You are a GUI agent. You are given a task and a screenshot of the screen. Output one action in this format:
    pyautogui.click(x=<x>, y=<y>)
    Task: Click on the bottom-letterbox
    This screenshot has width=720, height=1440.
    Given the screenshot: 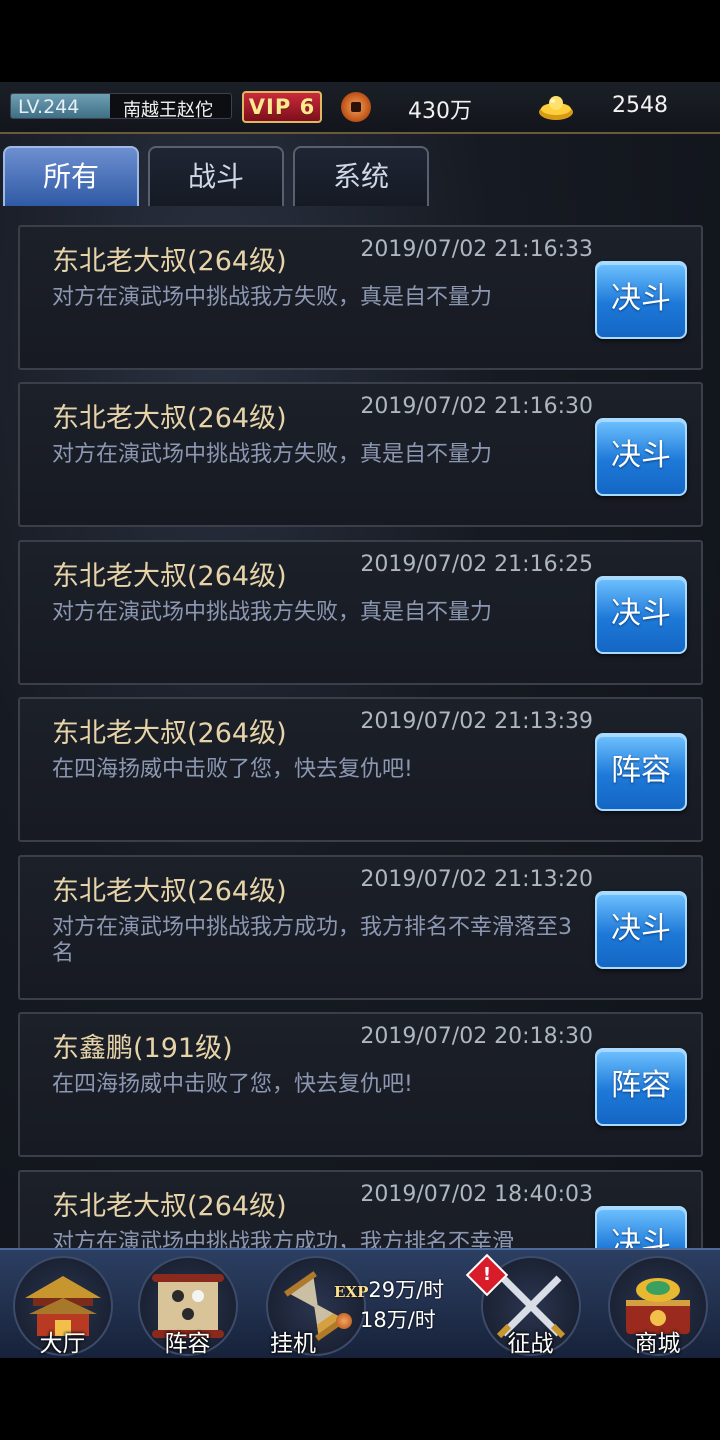 What is the action you would take?
    pyautogui.click(x=360, y=1399)
    